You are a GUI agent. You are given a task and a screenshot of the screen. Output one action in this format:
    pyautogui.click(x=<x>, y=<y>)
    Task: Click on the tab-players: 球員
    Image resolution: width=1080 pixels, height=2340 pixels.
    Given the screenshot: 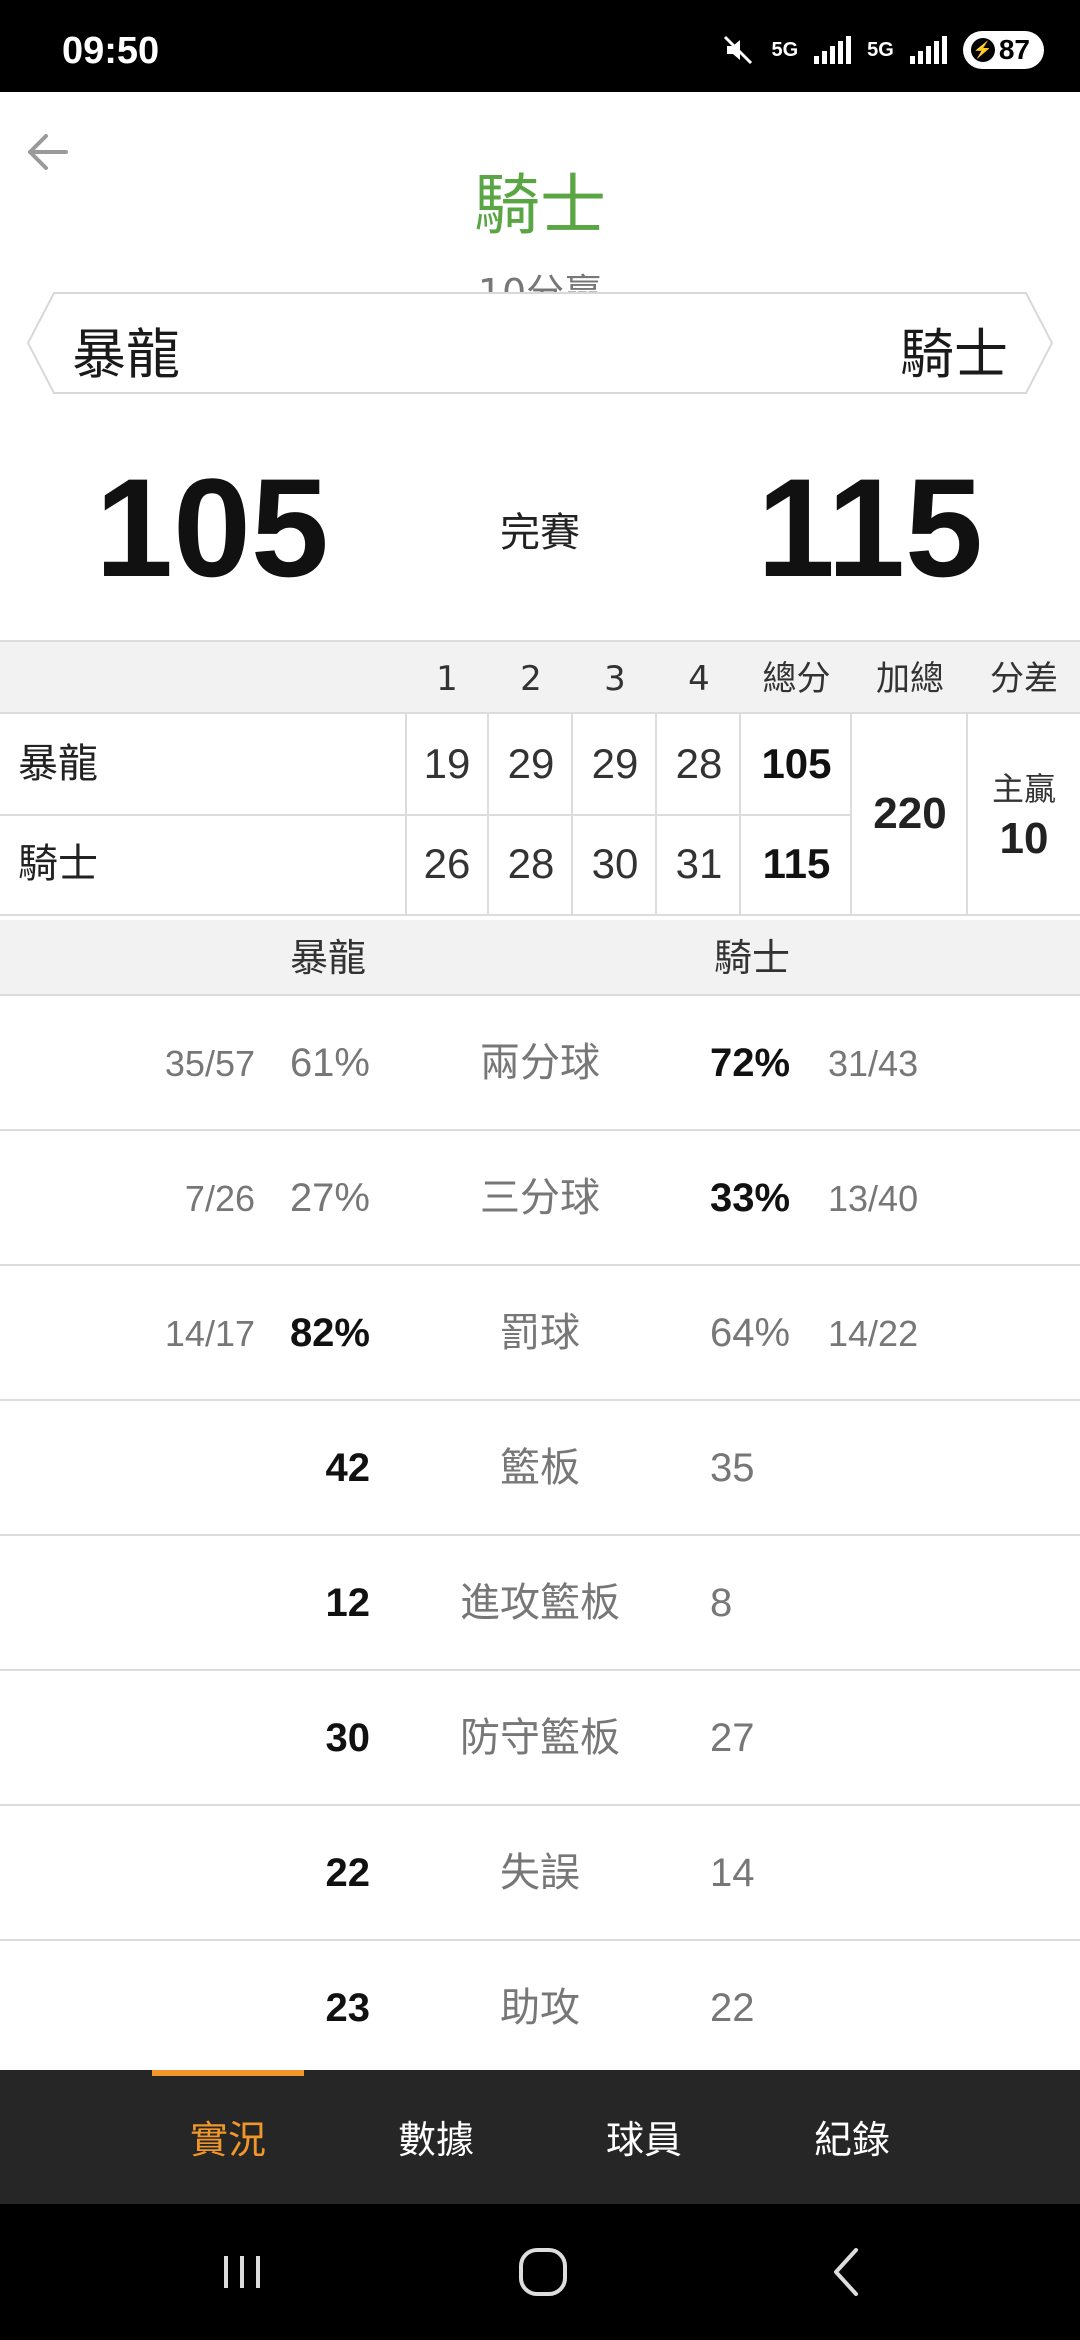 What is the action you would take?
    pyautogui.click(x=644, y=2137)
    